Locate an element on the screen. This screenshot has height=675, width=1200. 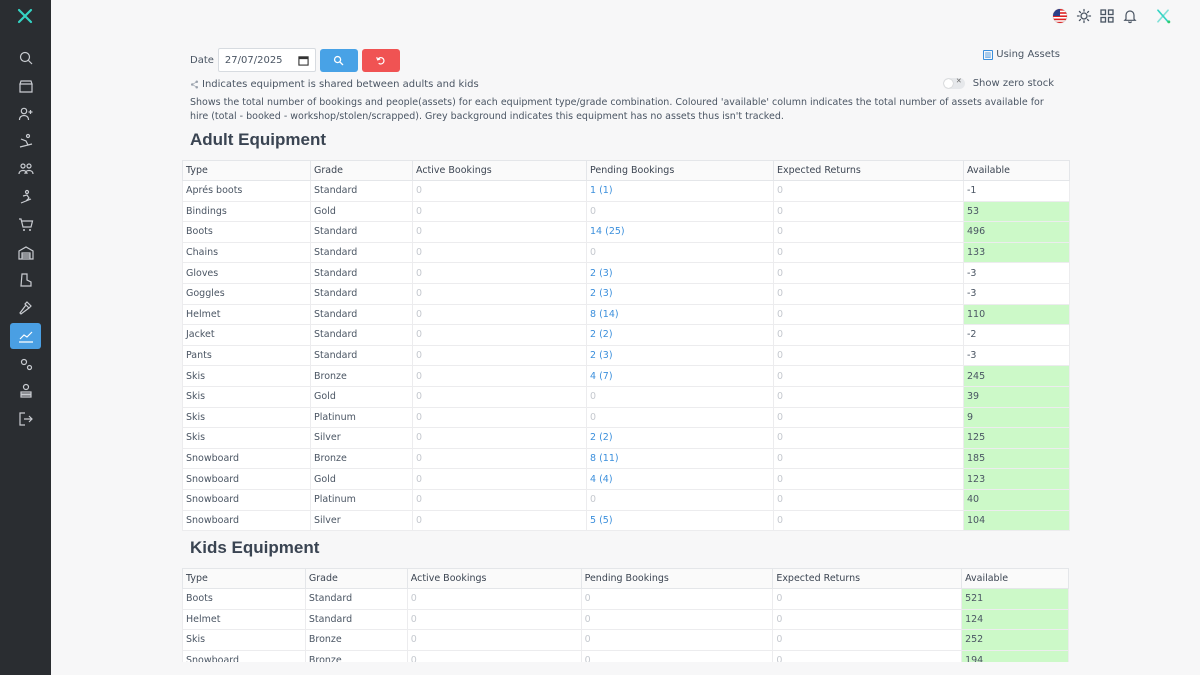
table-row: Skis Silver 0 2 (2) 0 125 is located at coordinates (626, 438).